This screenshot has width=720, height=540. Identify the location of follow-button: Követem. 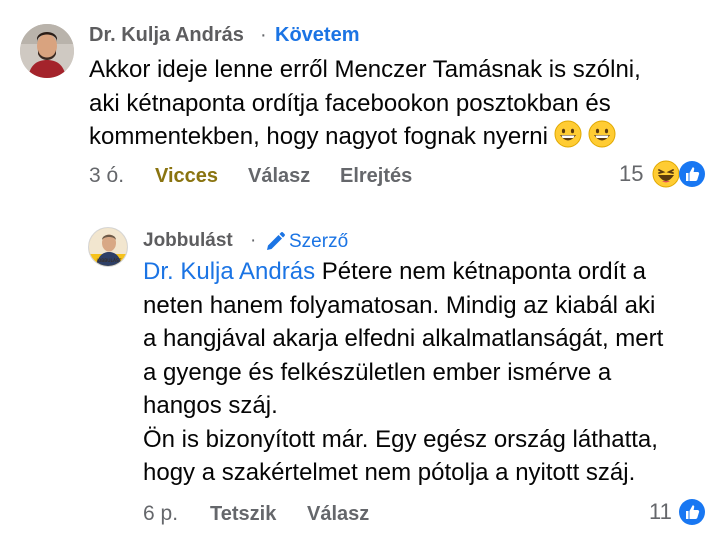
(317, 35).